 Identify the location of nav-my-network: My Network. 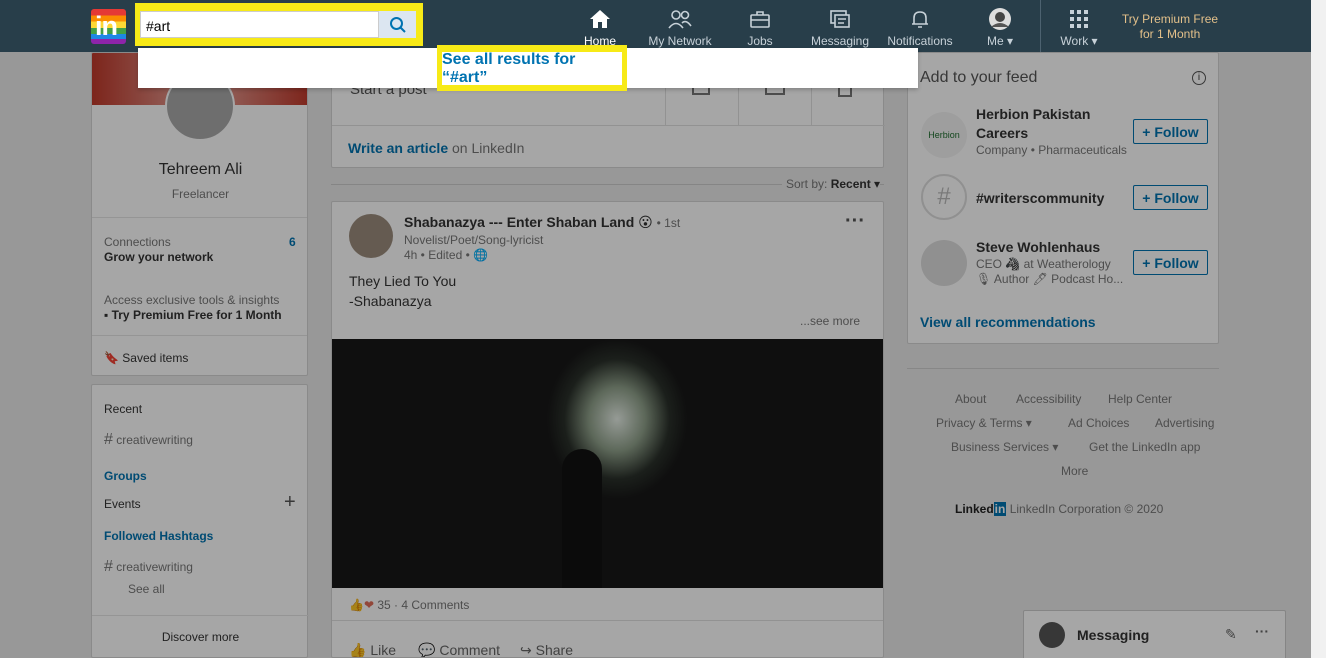
(680, 26).